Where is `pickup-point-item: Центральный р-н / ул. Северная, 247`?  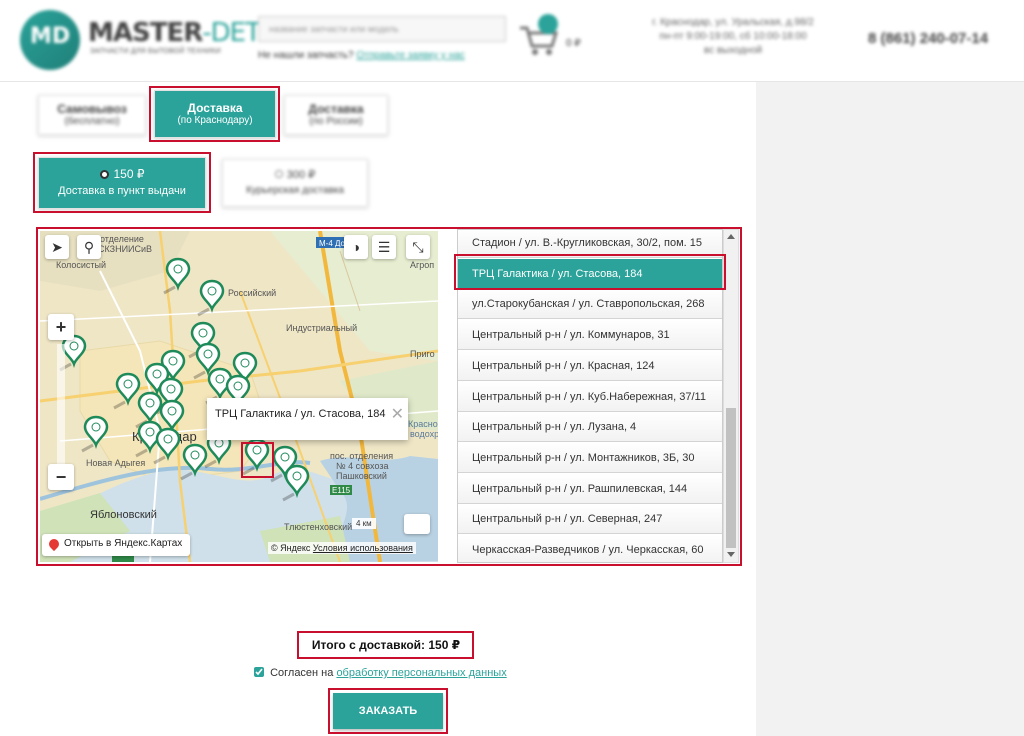
pickup-point-item: Центральный р-н / ул. Северная, 247 is located at coordinates (590, 519).